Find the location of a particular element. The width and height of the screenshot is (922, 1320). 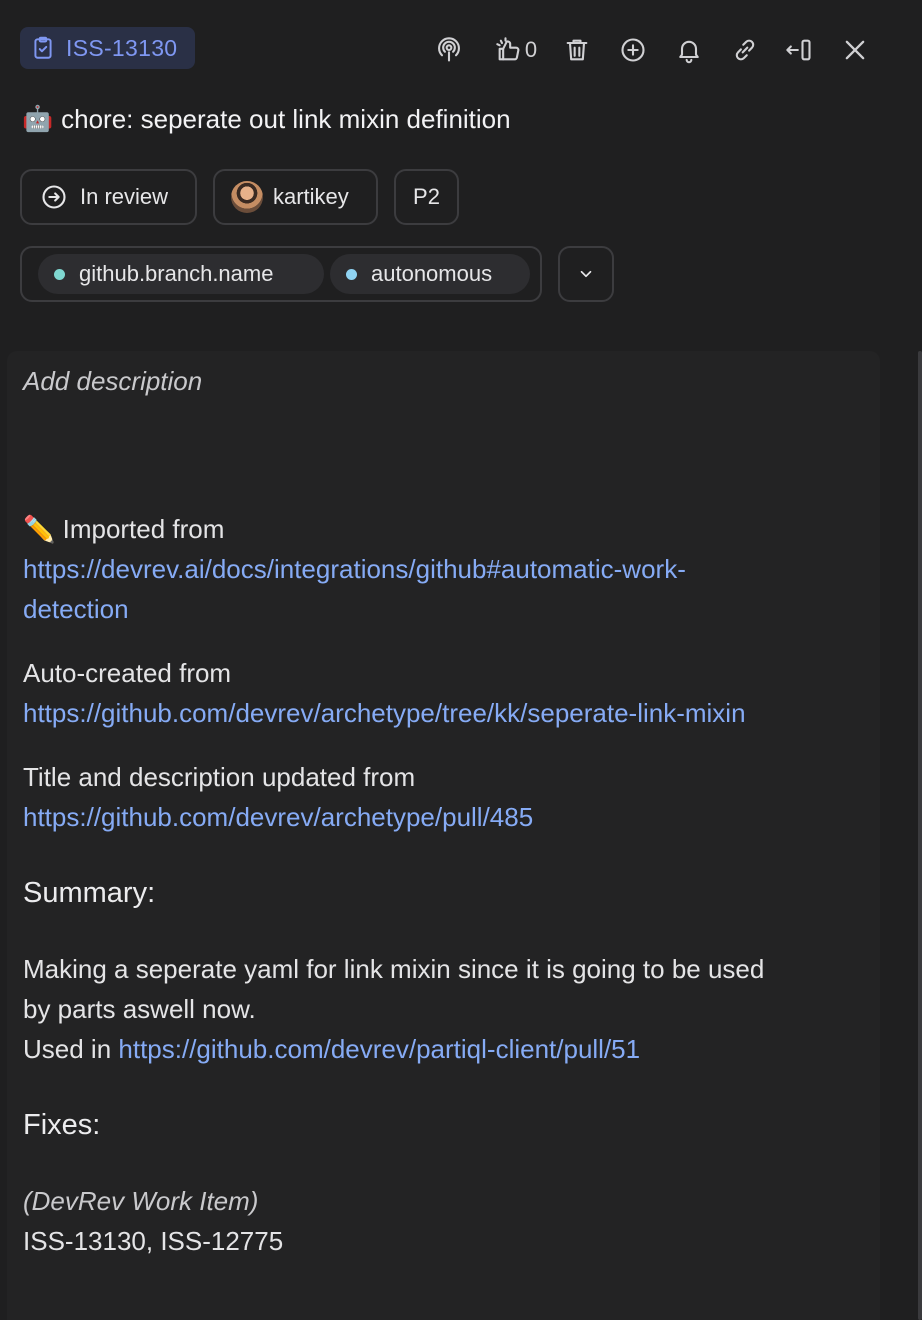

podcast-icon is located at coordinates (449, 49).